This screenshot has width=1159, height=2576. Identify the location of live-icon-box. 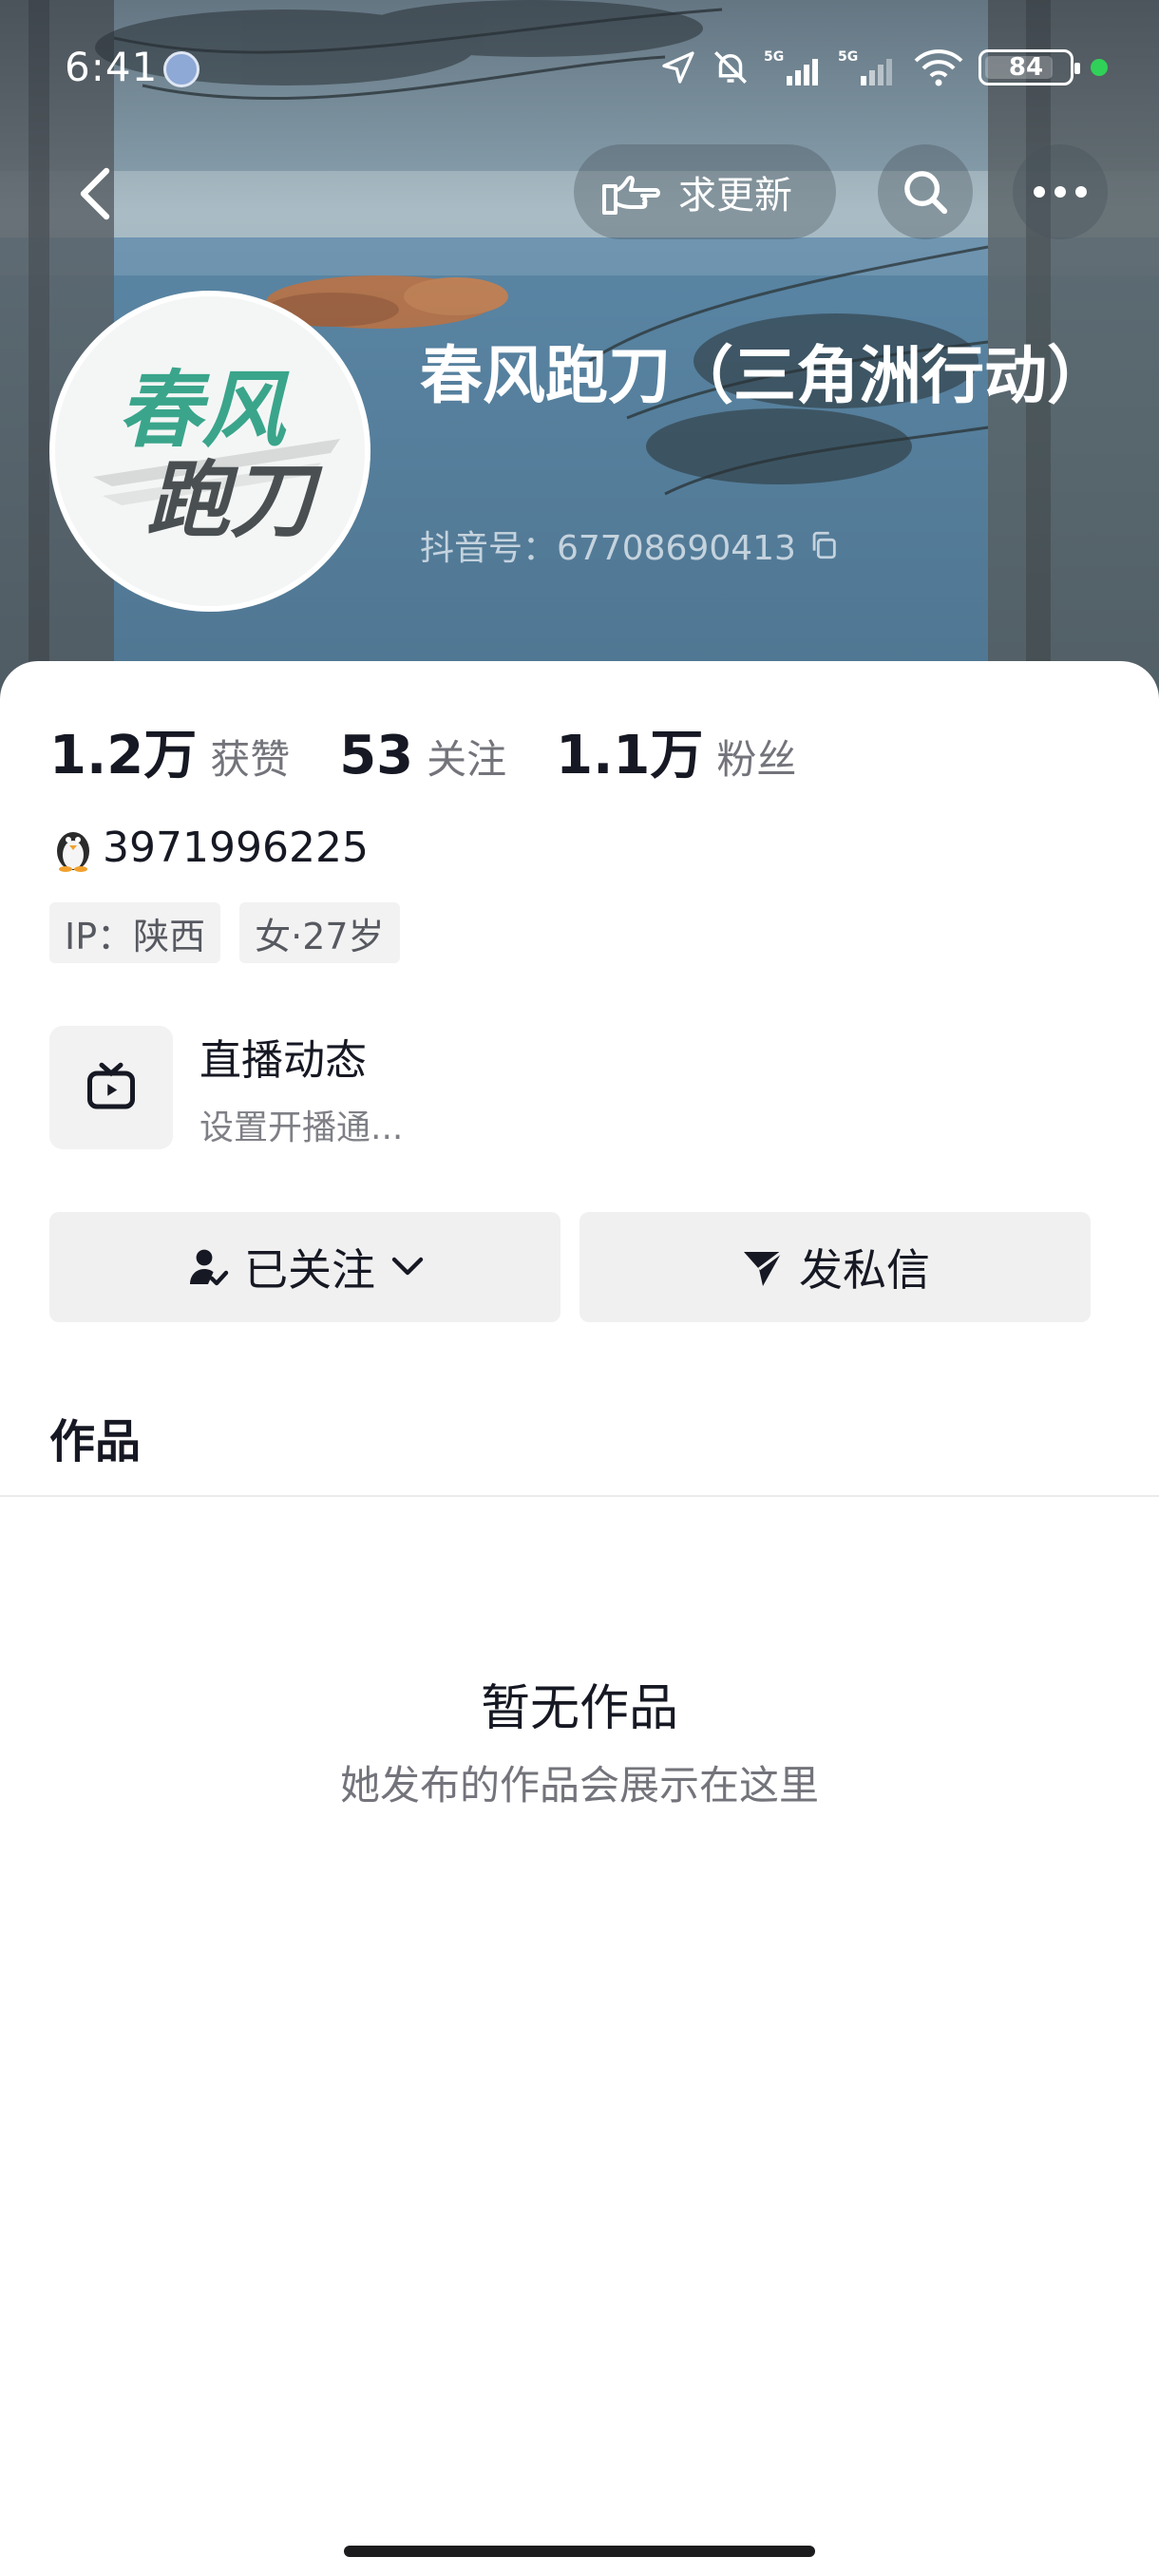
(111, 1087).